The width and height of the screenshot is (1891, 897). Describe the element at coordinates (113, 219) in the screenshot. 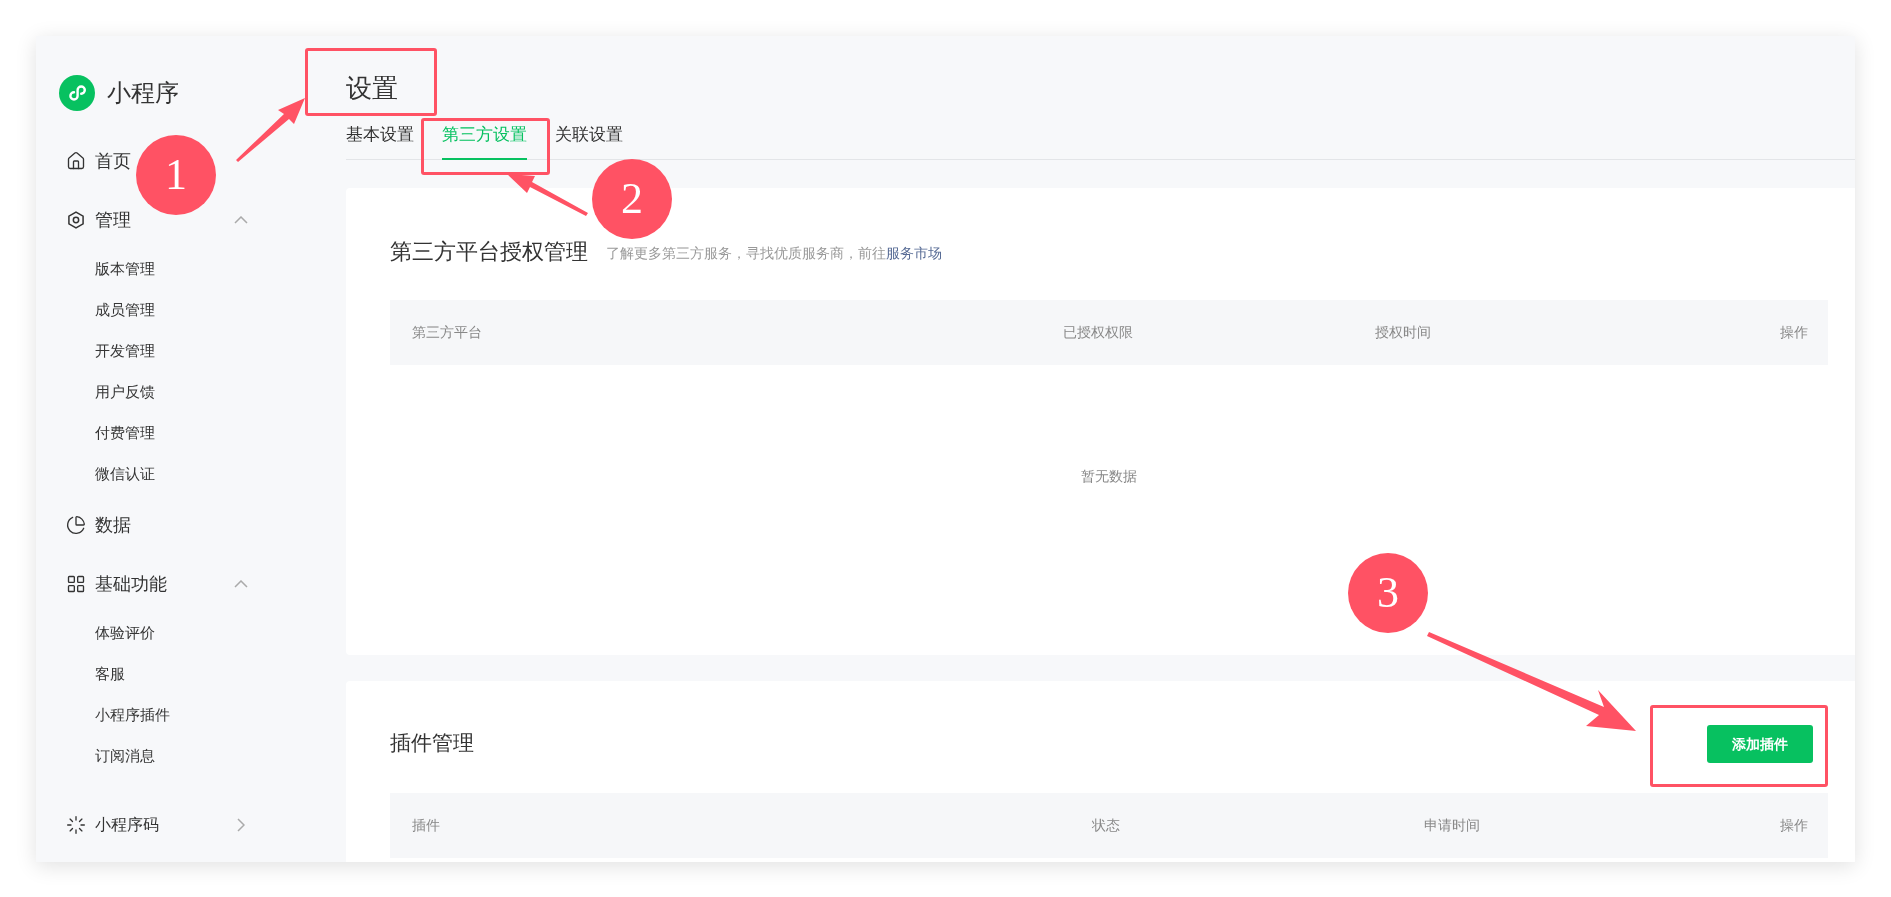

I see `nav-item: 管理` at that location.